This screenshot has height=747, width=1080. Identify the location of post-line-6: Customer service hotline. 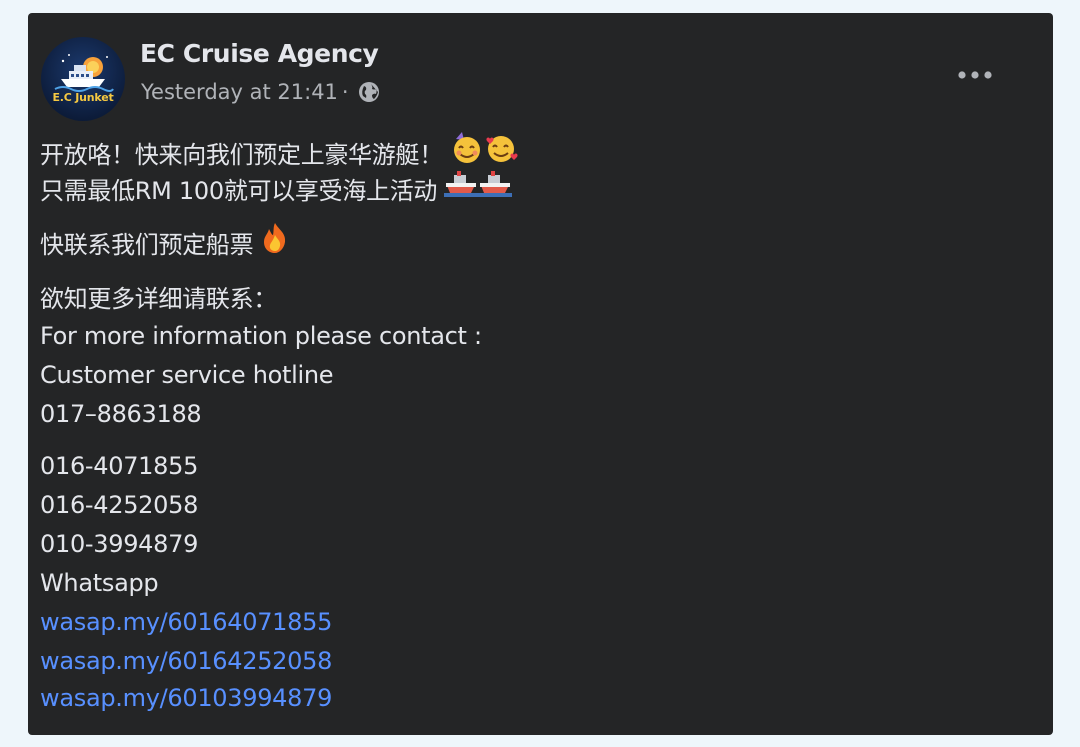
(187, 375).